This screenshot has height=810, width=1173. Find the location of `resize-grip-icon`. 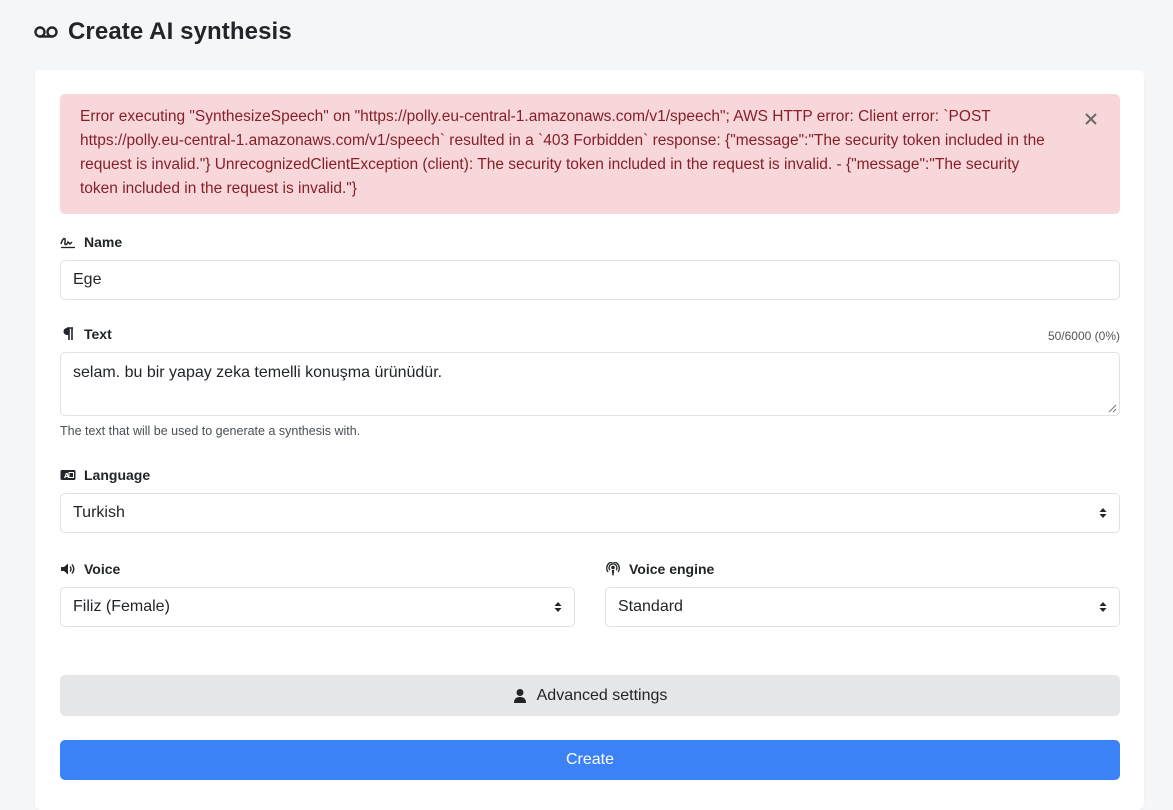

resize-grip-icon is located at coordinates (1112, 408).